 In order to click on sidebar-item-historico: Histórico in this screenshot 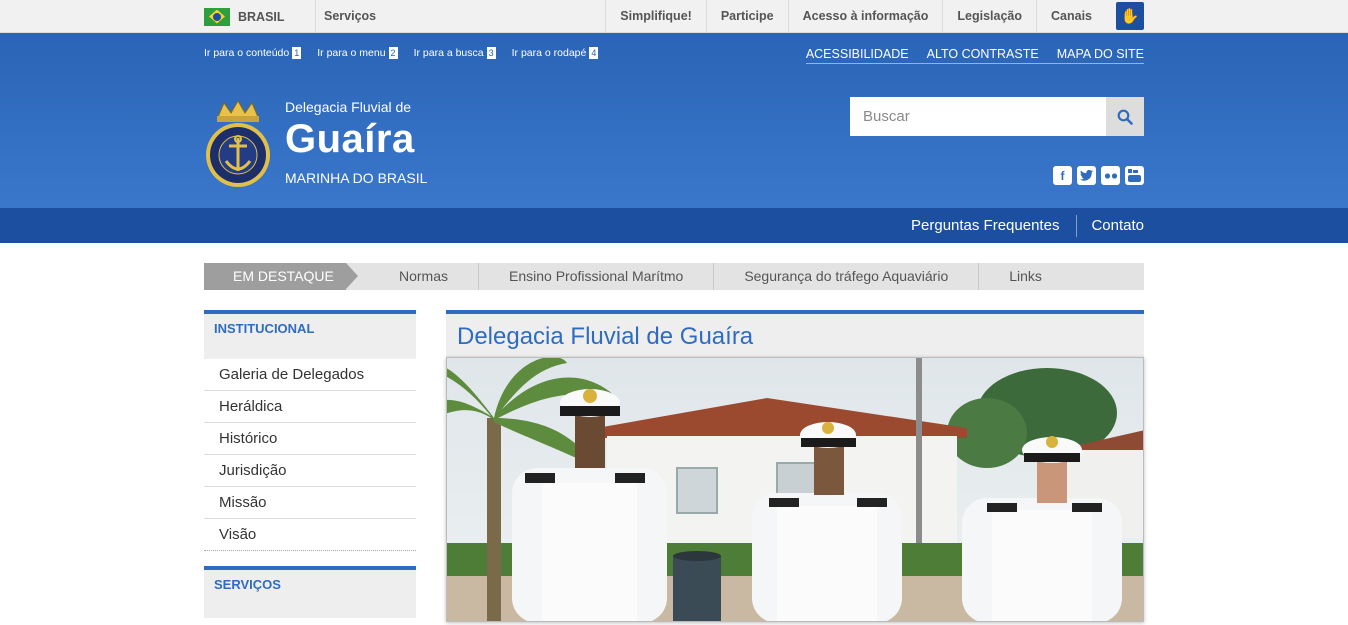, I will do `click(310, 439)`.